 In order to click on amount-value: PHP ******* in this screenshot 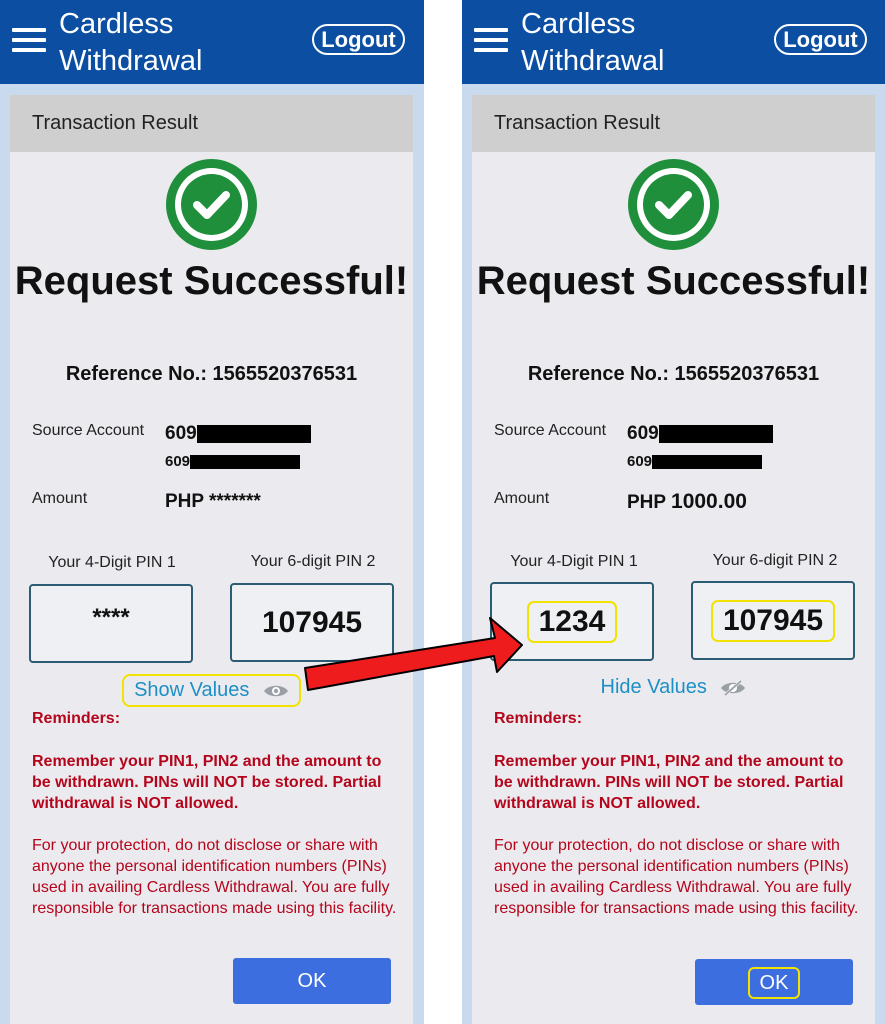, I will do `click(213, 502)`.